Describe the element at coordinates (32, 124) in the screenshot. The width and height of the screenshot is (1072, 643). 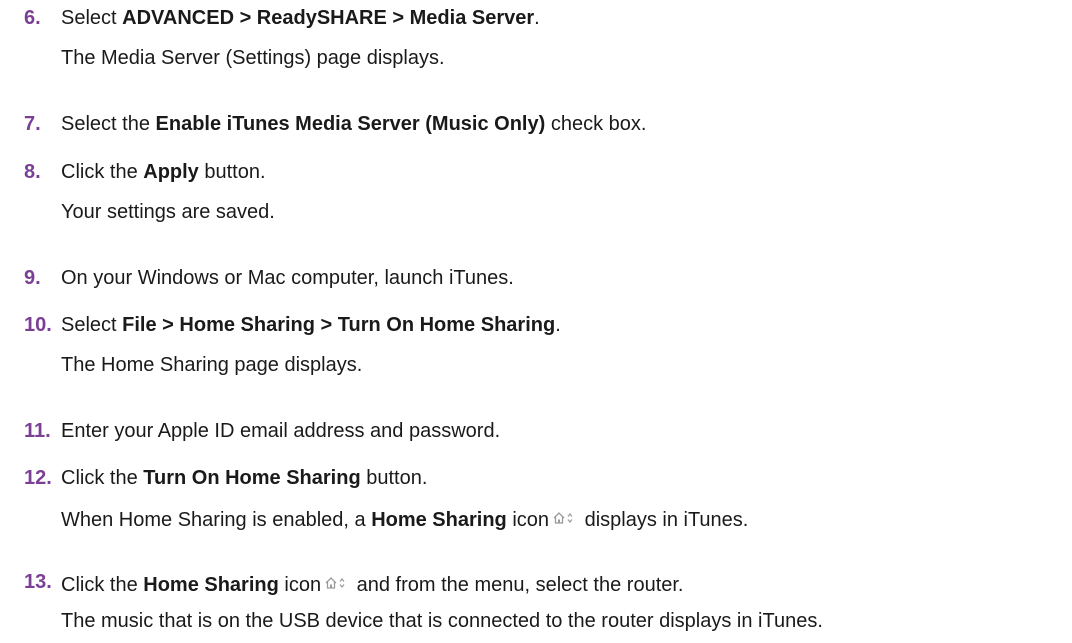
I see `step-number: 7.` at that location.